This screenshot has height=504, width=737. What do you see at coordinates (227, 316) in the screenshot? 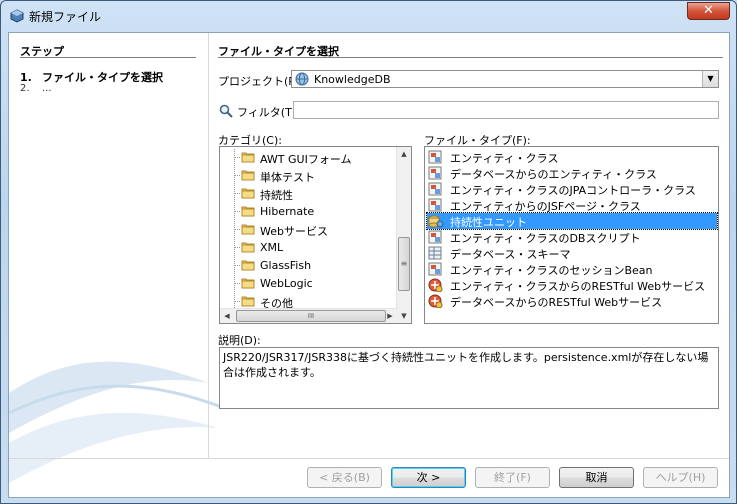
I see `scroll-left-icon: ◀` at bounding box center [227, 316].